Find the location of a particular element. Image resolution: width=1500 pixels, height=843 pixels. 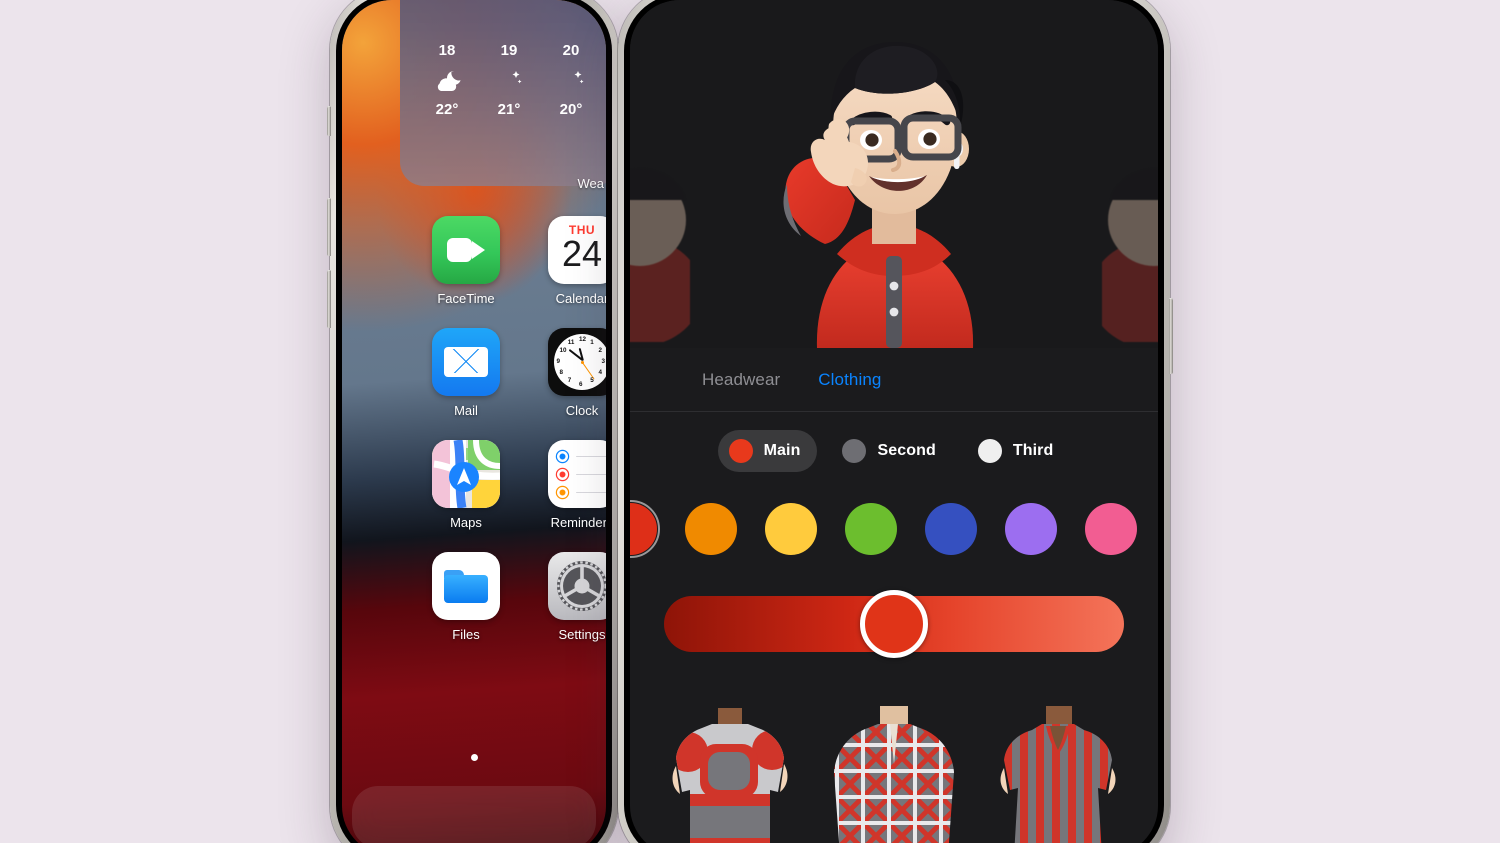

shade-slider-track is located at coordinates (894, 624).